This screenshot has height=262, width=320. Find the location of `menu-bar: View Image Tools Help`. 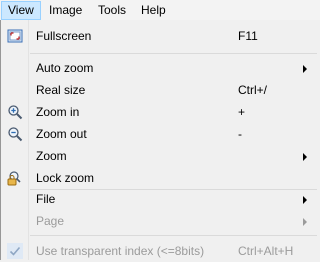

menu-bar: View Image Tools Help is located at coordinates (160, 10).